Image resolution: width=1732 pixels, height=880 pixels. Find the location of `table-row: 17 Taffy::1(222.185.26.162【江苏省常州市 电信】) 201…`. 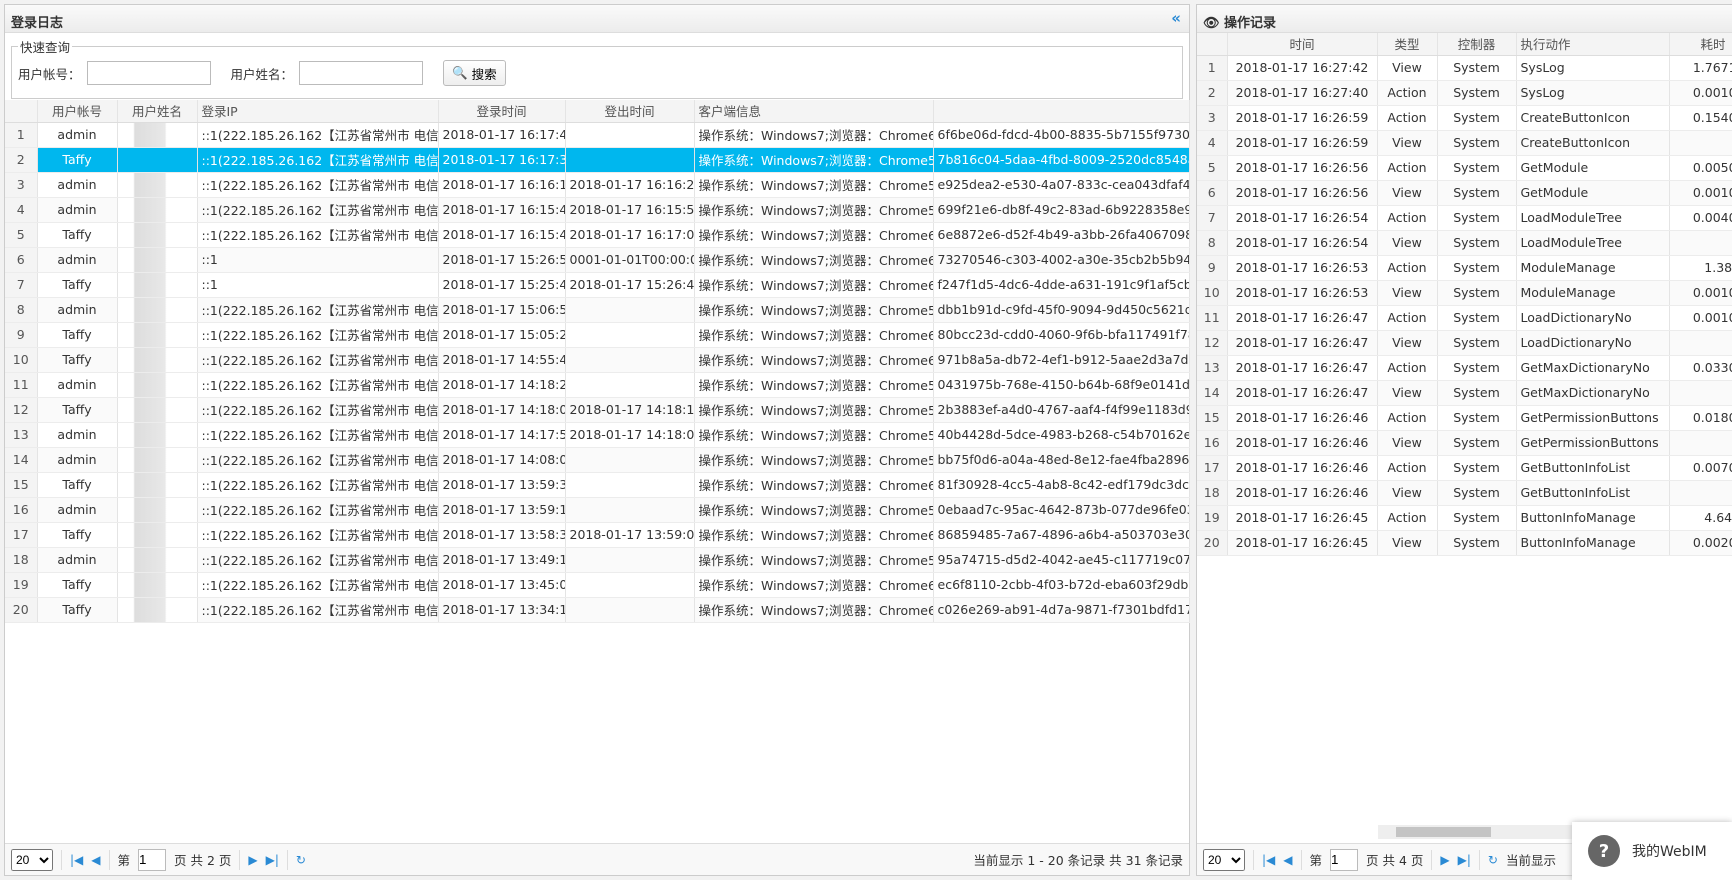

table-row: 17 Taffy::1(222.185.26.162【江苏省常州市 电信】) 201… is located at coordinates (597, 535).